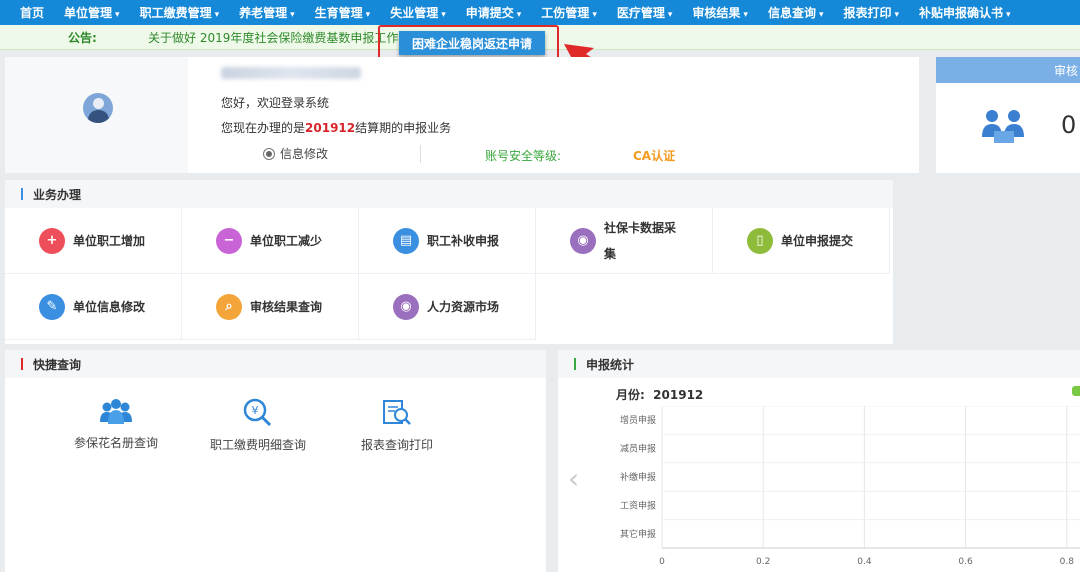 Image resolution: width=1080 pixels, height=572 pixels. Describe the element at coordinates (1003, 126) in the screenshot. I see `people-icon` at that location.